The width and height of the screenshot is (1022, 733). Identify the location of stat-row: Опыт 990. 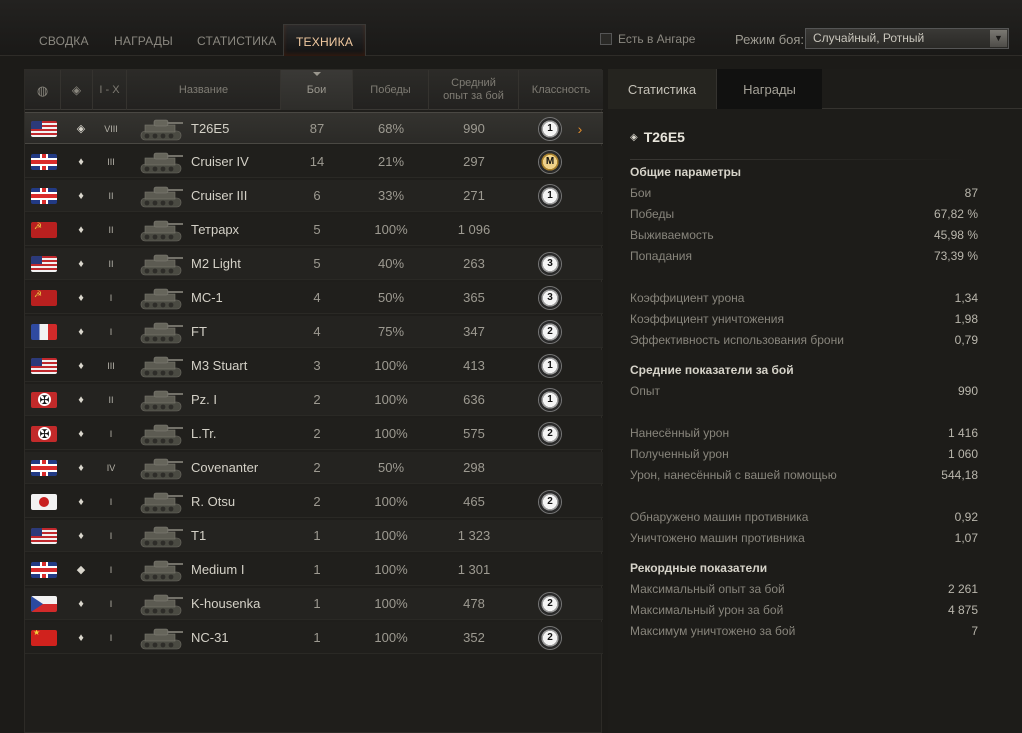
(804, 391).